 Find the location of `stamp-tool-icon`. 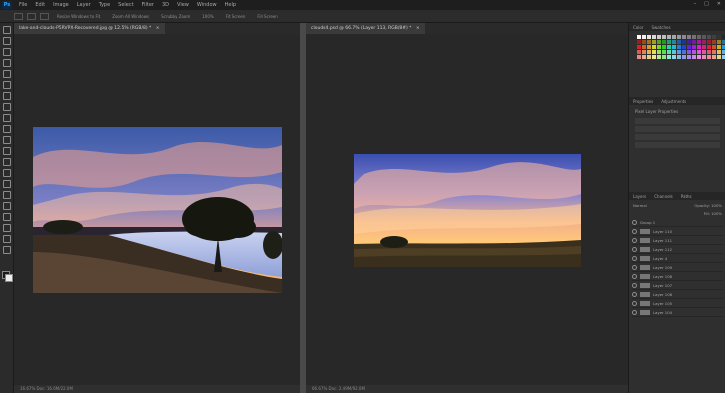

stamp-tool-icon is located at coordinates (6, 118).